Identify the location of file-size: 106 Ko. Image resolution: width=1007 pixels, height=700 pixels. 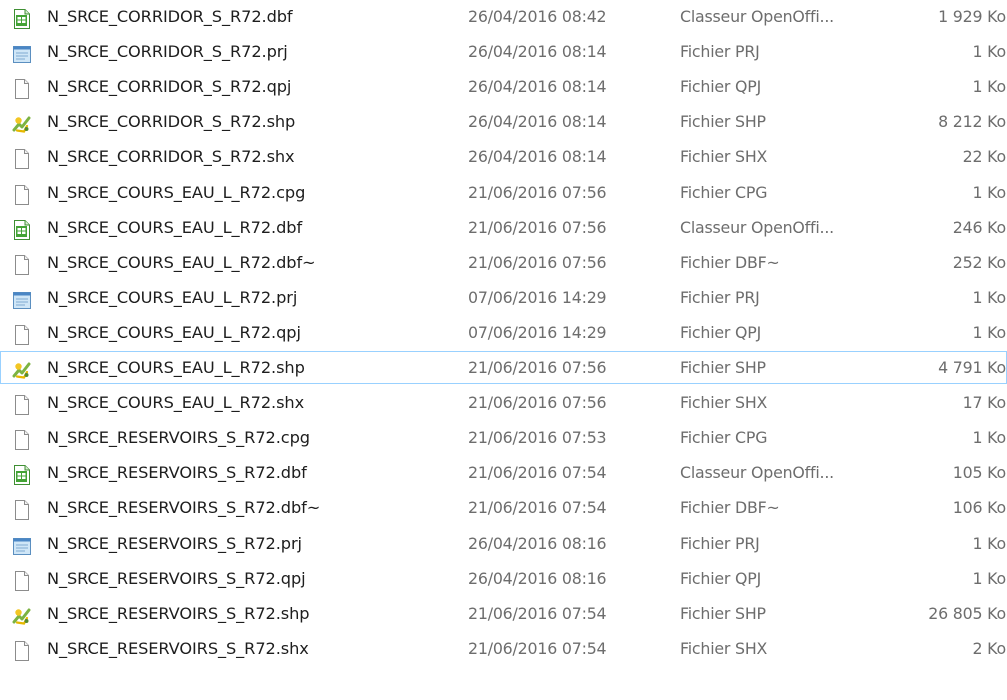
(979, 508).